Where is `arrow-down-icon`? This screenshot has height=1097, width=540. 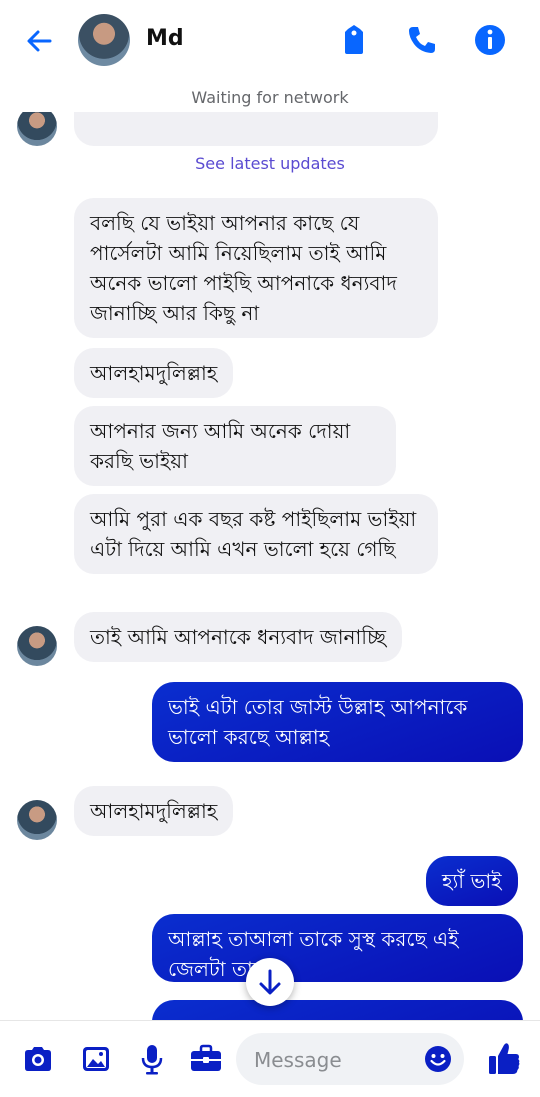 arrow-down-icon is located at coordinates (270, 982).